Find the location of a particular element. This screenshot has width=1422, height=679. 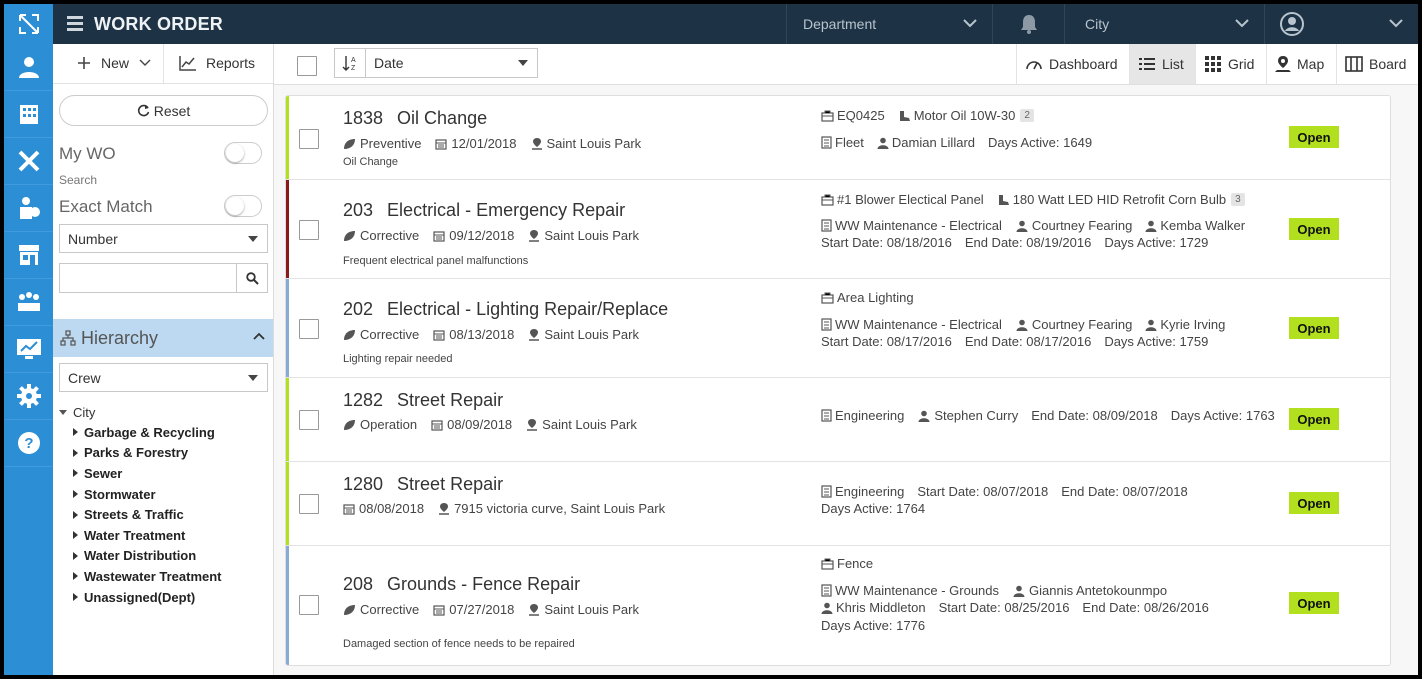

city-dropdown: City is located at coordinates (1164, 24).